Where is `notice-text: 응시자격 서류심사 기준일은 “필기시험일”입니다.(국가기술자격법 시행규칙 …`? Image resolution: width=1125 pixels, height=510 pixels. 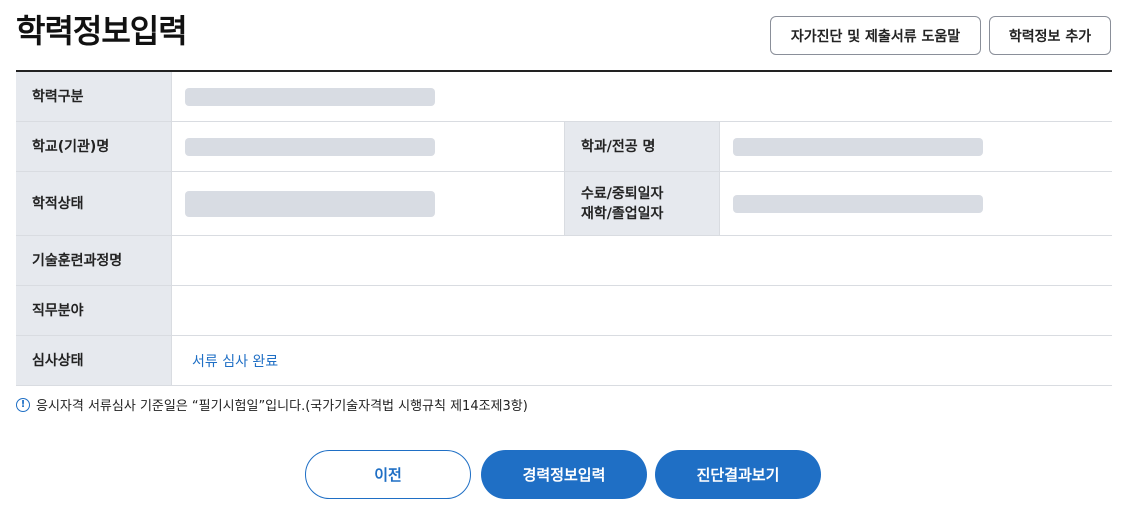 notice-text: 응시자격 서류심사 기준일은 “필기시험일”입니다.(국가기술자격법 시행규칙 … is located at coordinates (282, 406).